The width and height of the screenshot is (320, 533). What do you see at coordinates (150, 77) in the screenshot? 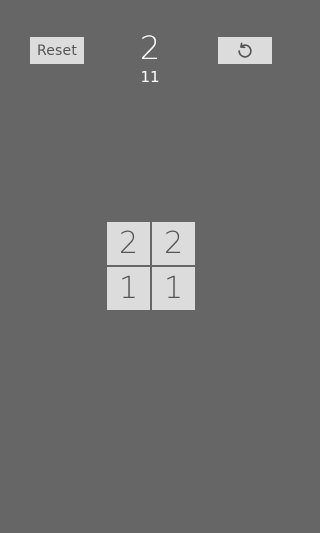
I see `moves-counter: 11` at bounding box center [150, 77].